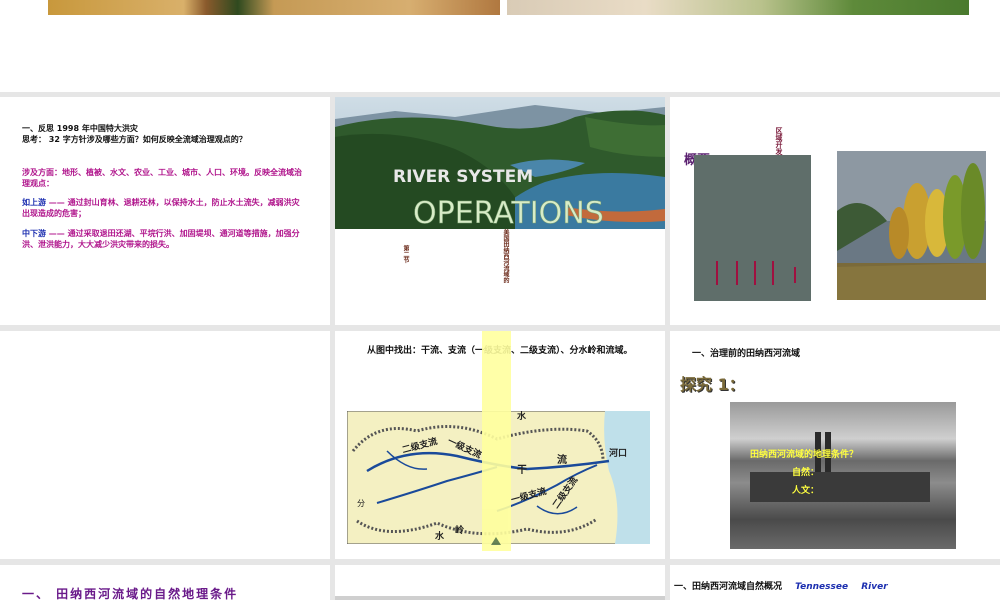  What do you see at coordinates (496, 541) in the screenshot?
I see `scroll-up-arrow-icon` at bounding box center [496, 541].